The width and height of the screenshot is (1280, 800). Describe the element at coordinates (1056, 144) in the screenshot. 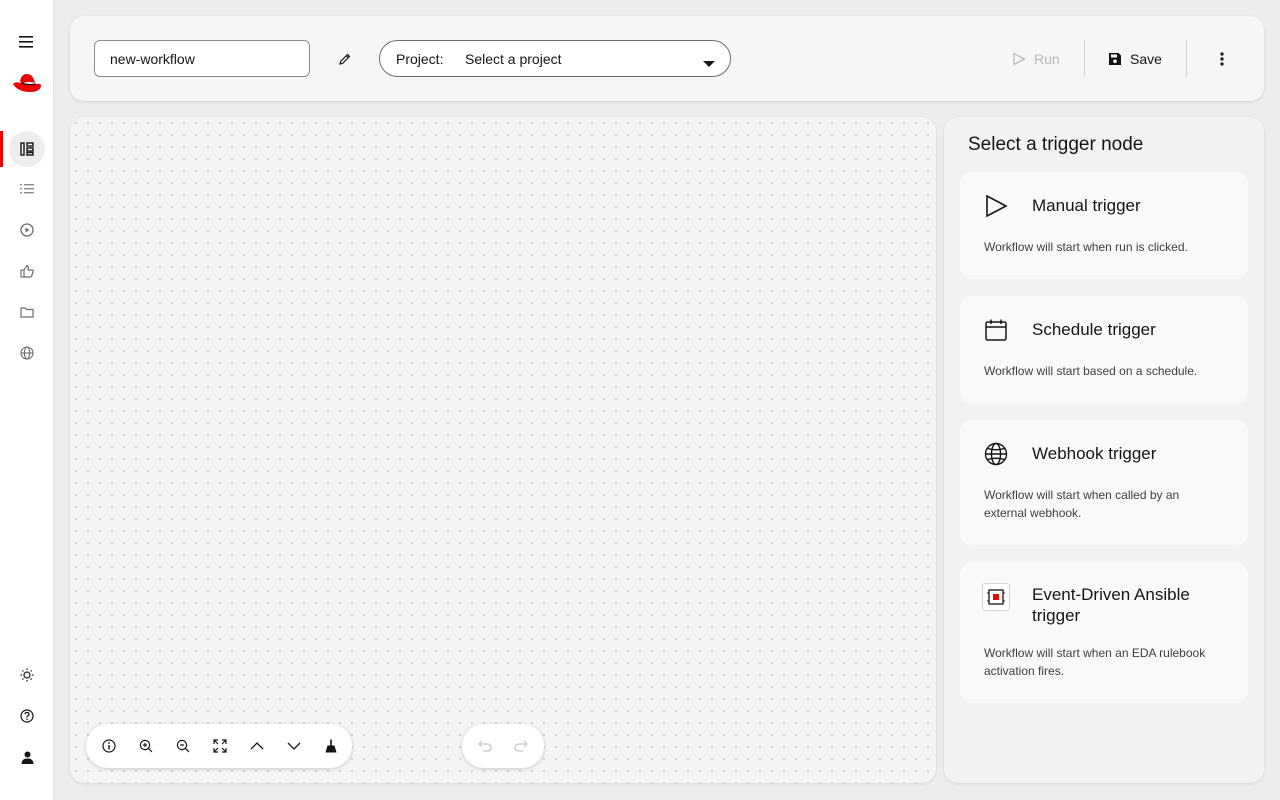

I see `panel-title: Select a trigger node` at that location.